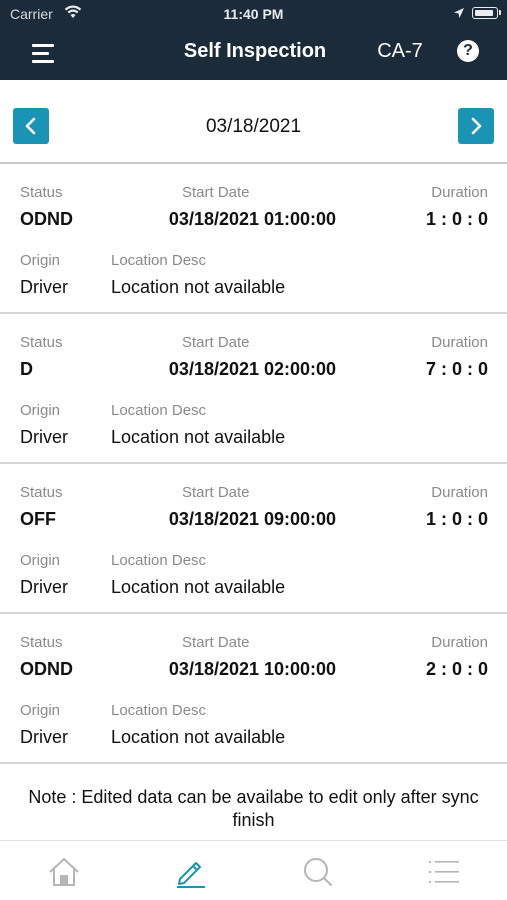 The image size is (507, 900). I want to click on tab-list, so click(443, 870).